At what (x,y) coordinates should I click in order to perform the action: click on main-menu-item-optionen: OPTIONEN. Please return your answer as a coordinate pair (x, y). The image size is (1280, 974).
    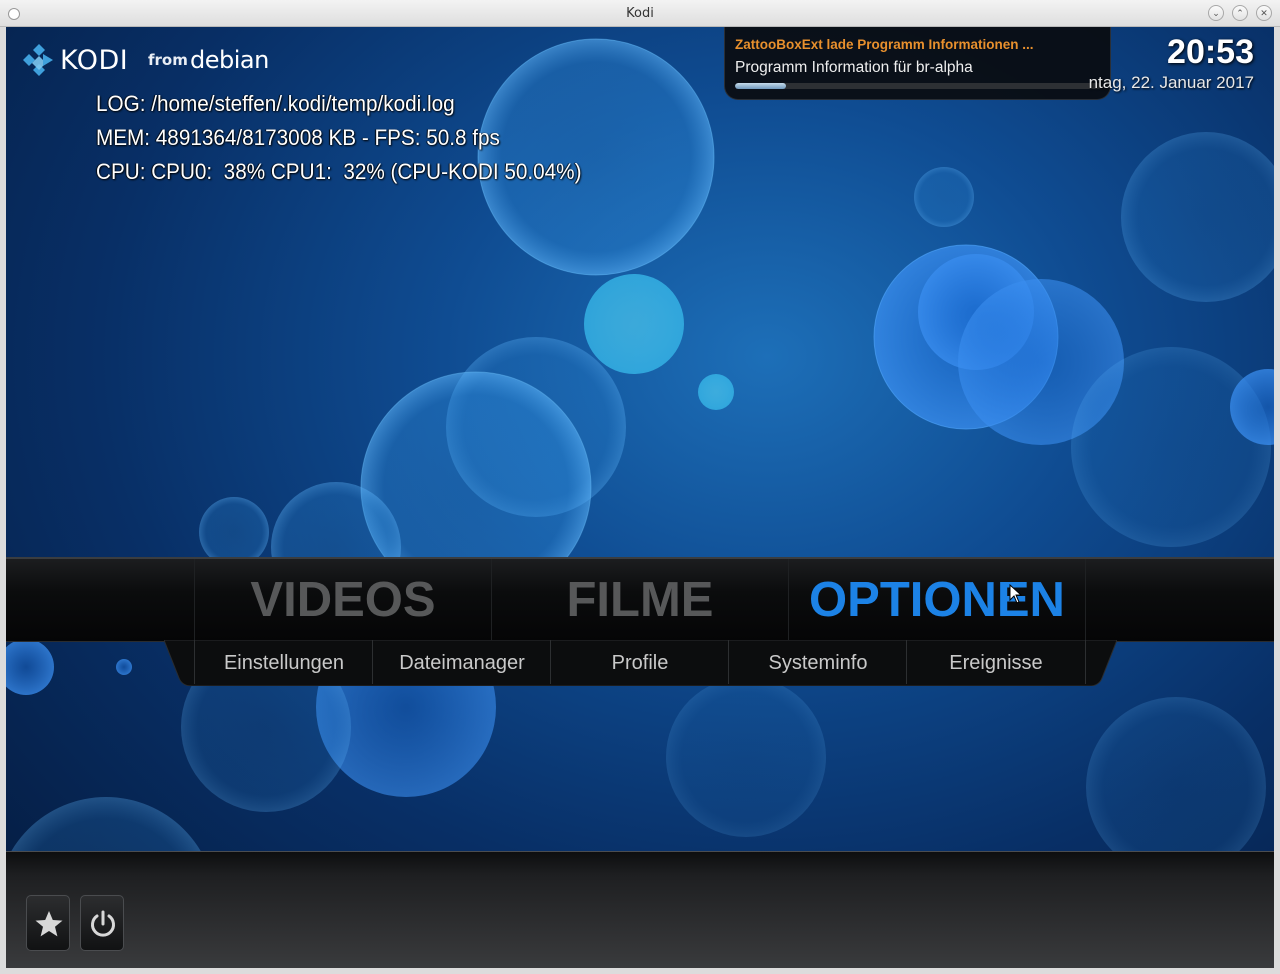
    Looking at the image, I should click on (937, 600).